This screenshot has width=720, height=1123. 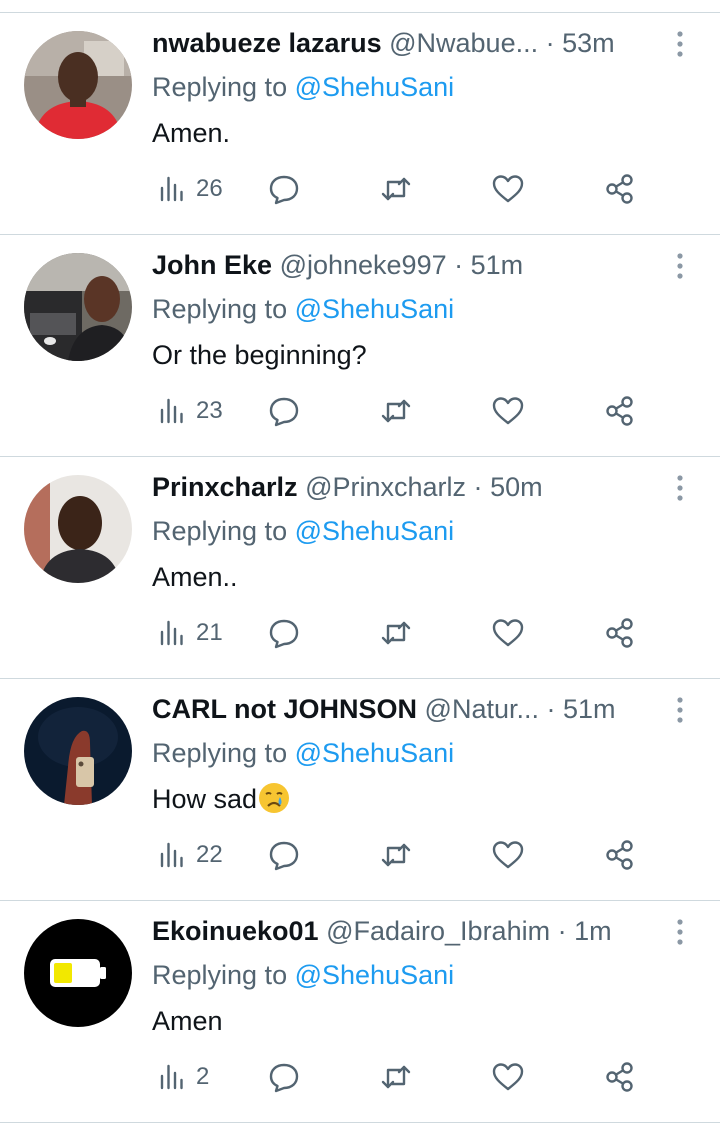 I want to click on tweet-header: CARL not JOHNSON @Natur... · 51m, so click(x=407, y=709).